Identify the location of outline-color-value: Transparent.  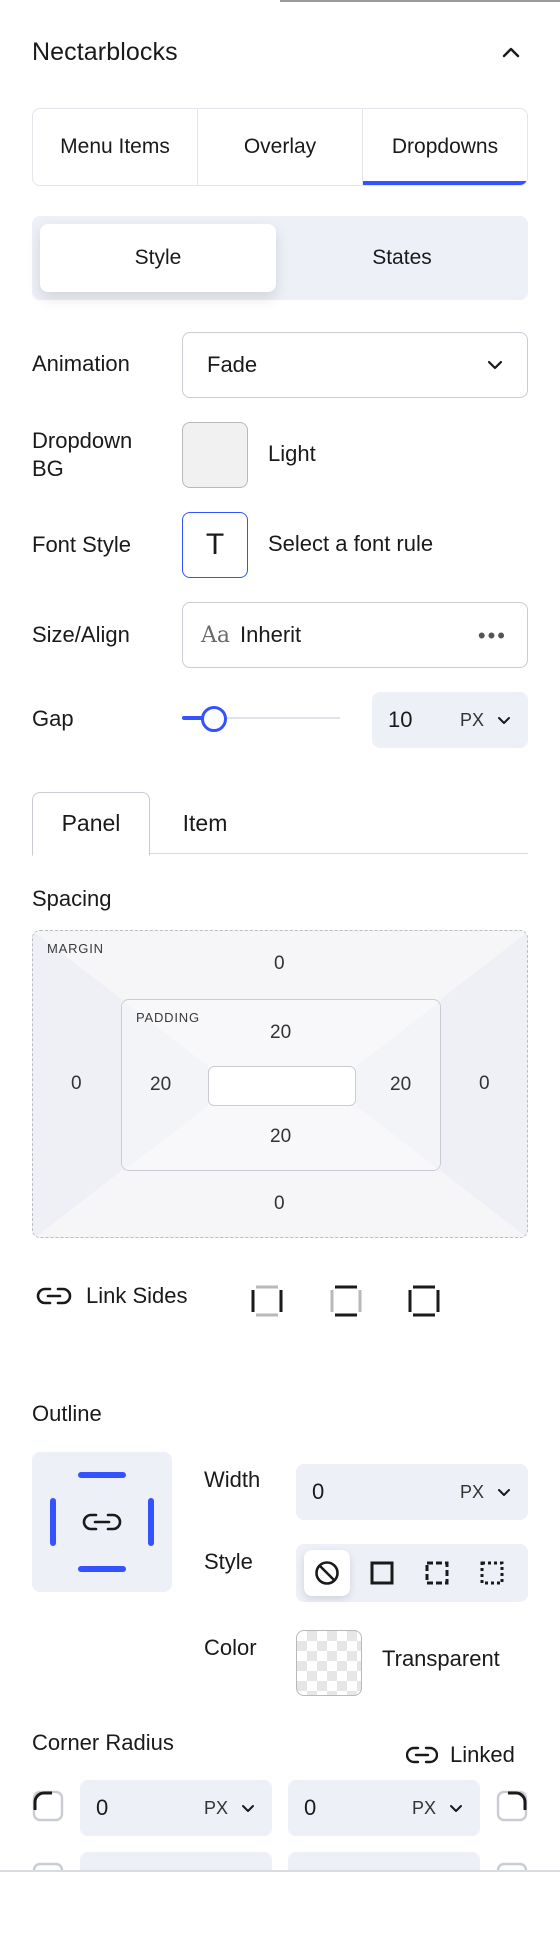
(441, 1658).